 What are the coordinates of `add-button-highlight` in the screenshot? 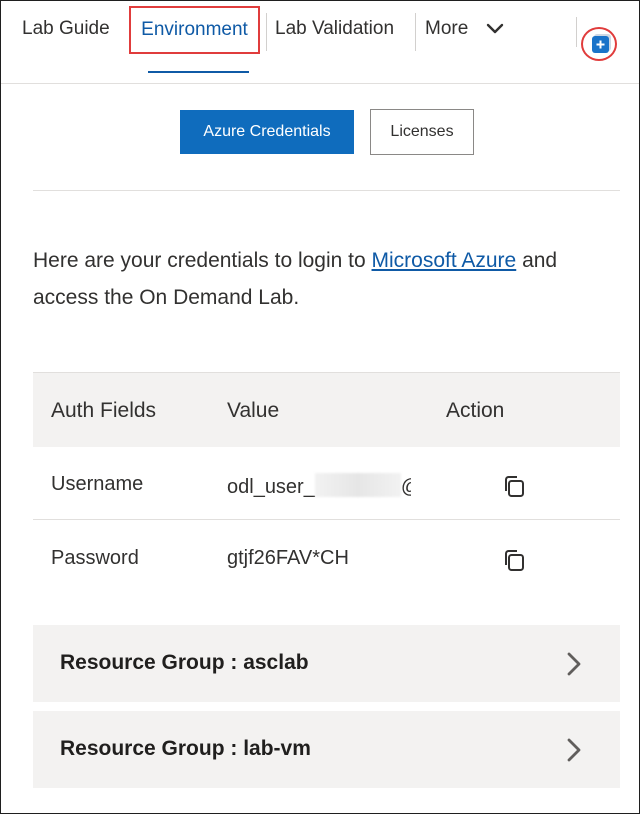 It's located at (599, 44).